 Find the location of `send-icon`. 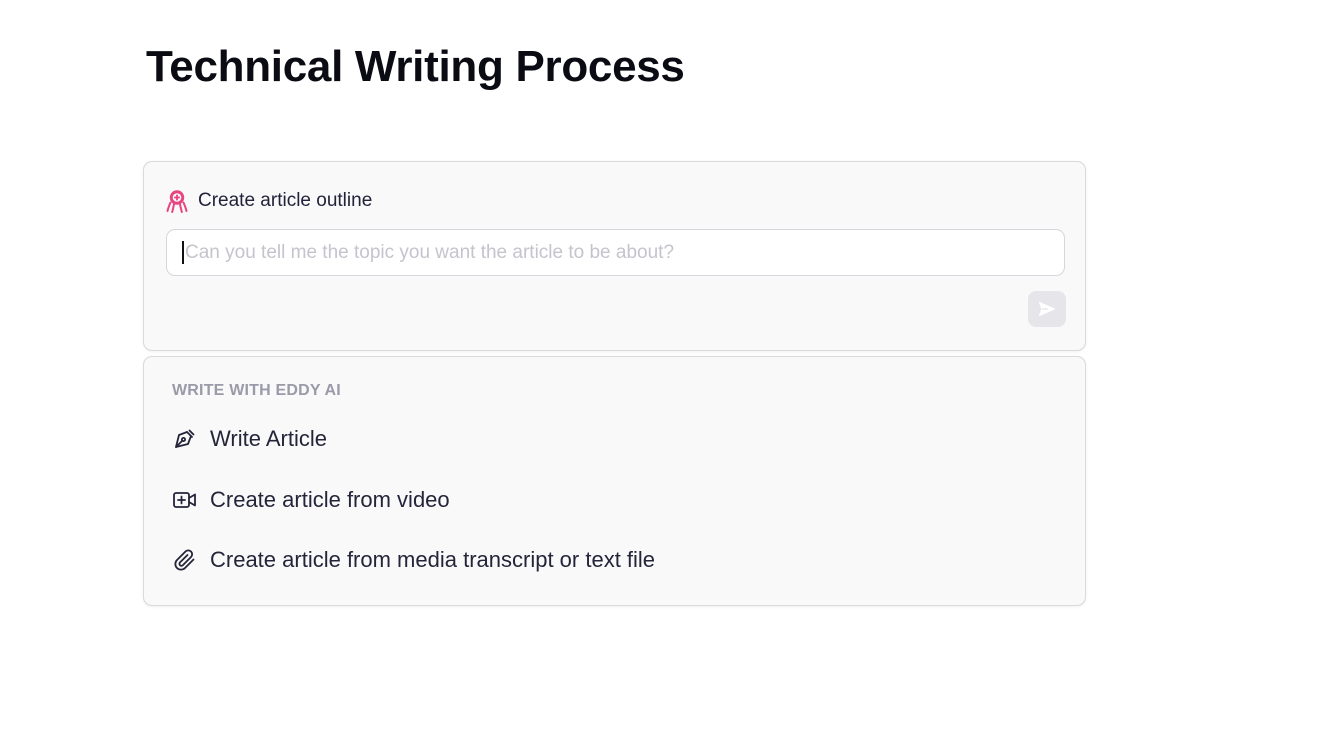

send-icon is located at coordinates (1047, 309).